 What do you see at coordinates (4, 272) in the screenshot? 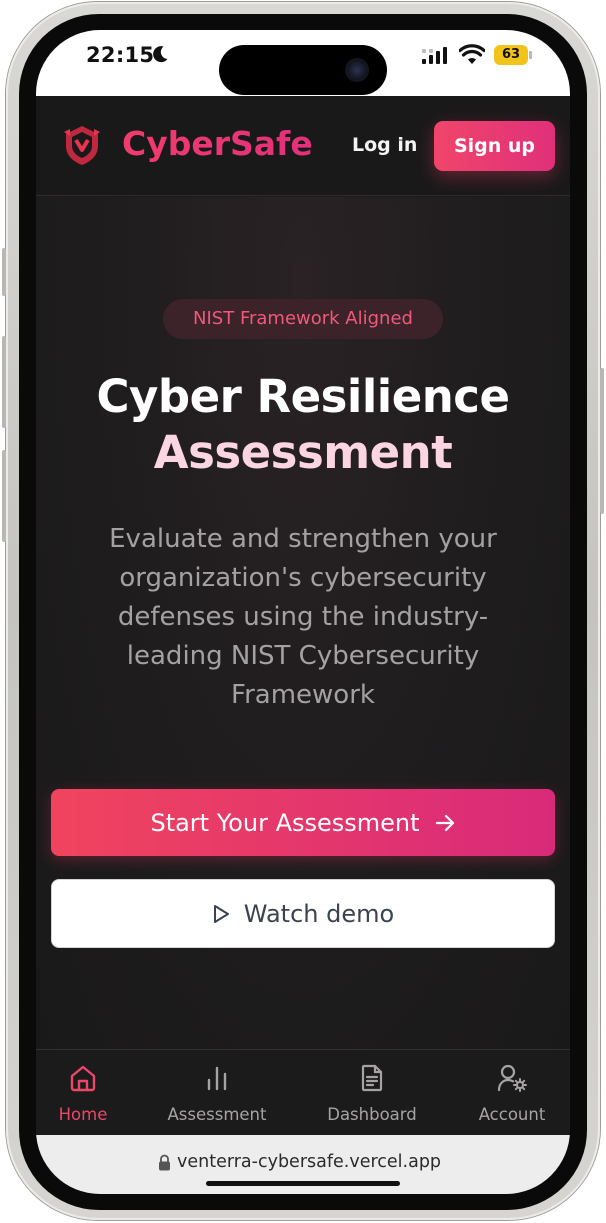
I see `action-button` at bounding box center [4, 272].